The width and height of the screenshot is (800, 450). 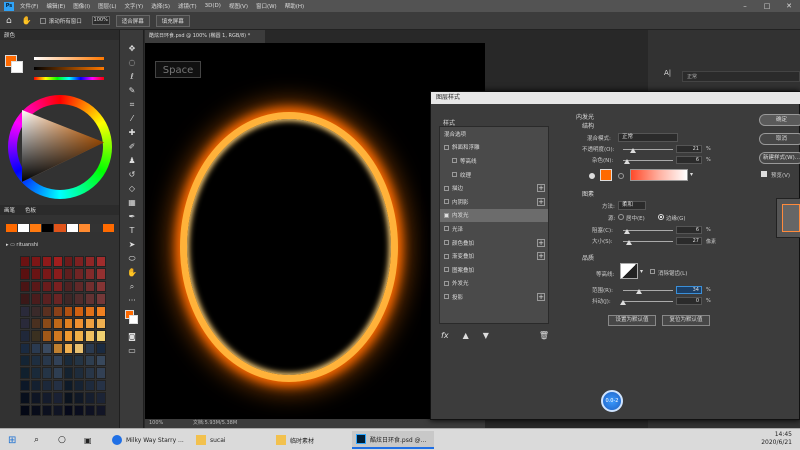 I want to click on choke-slider, so click(x=648, y=230).